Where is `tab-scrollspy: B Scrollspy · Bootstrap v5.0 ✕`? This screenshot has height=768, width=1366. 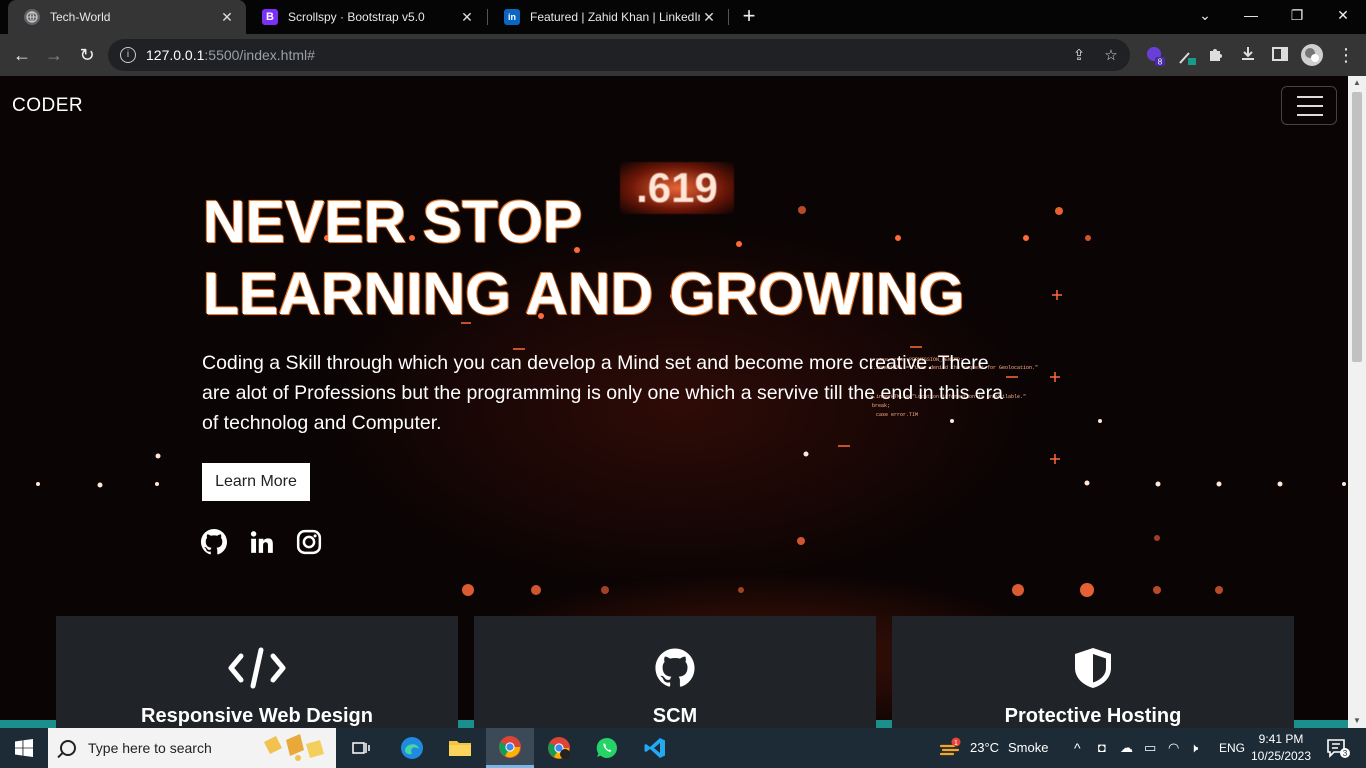
tab-scrollspy: B Scrollspy · Bootstrap v5.0 ✕ is located at coordinates (366, 17).